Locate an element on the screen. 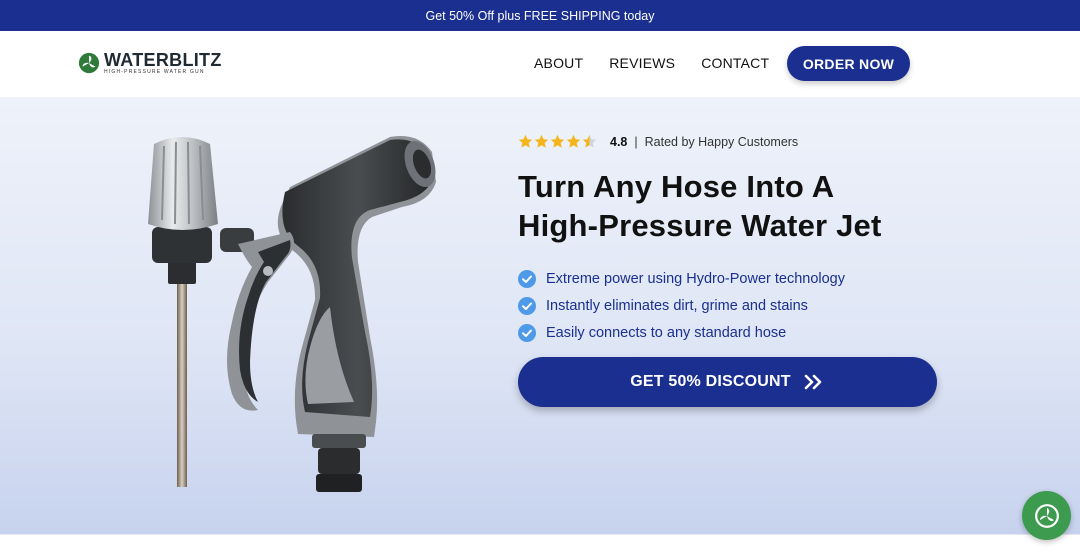 This screenshot has width=1080, height=550. get-discount-button: GET 50% DISCOUNT is located at coordinates (727, 382).